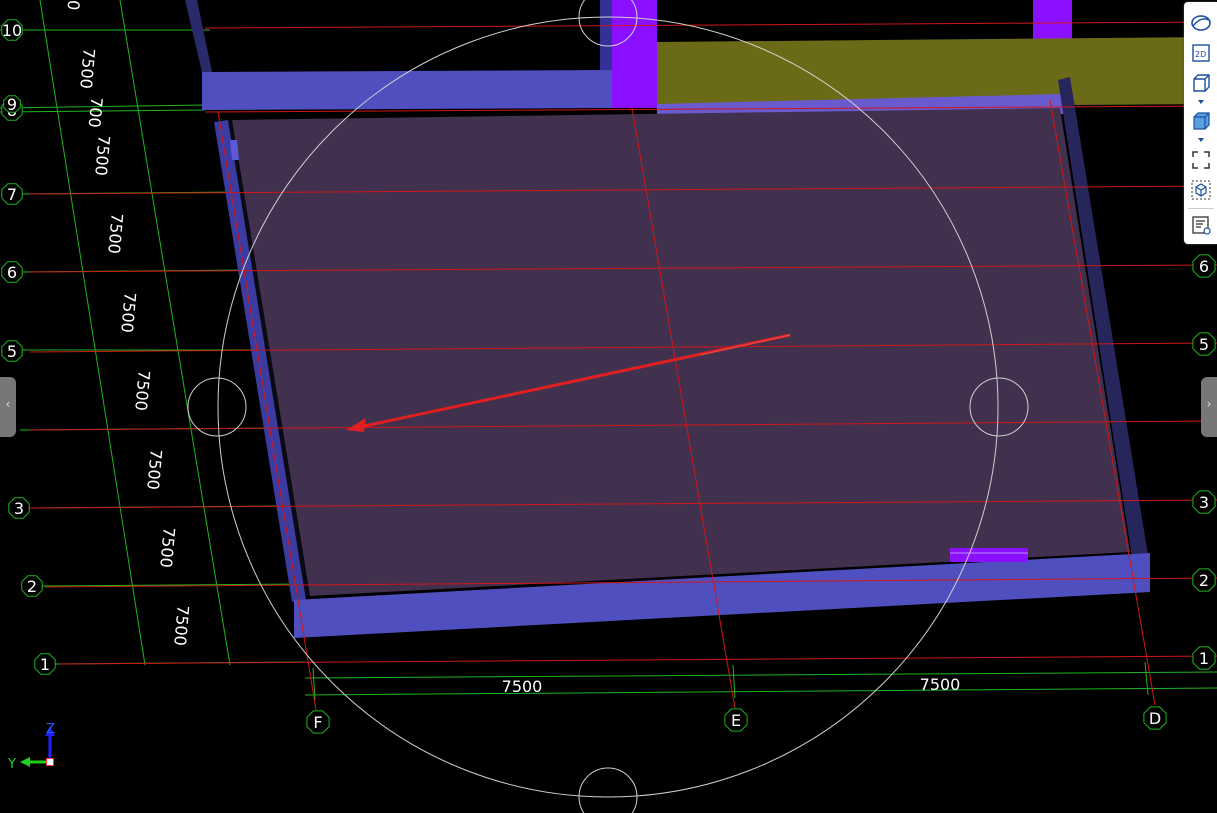 The width and height of the screenshot is (1217, 813). I want to click on bottom-dim-label-2: 7500, so click(940, 684).